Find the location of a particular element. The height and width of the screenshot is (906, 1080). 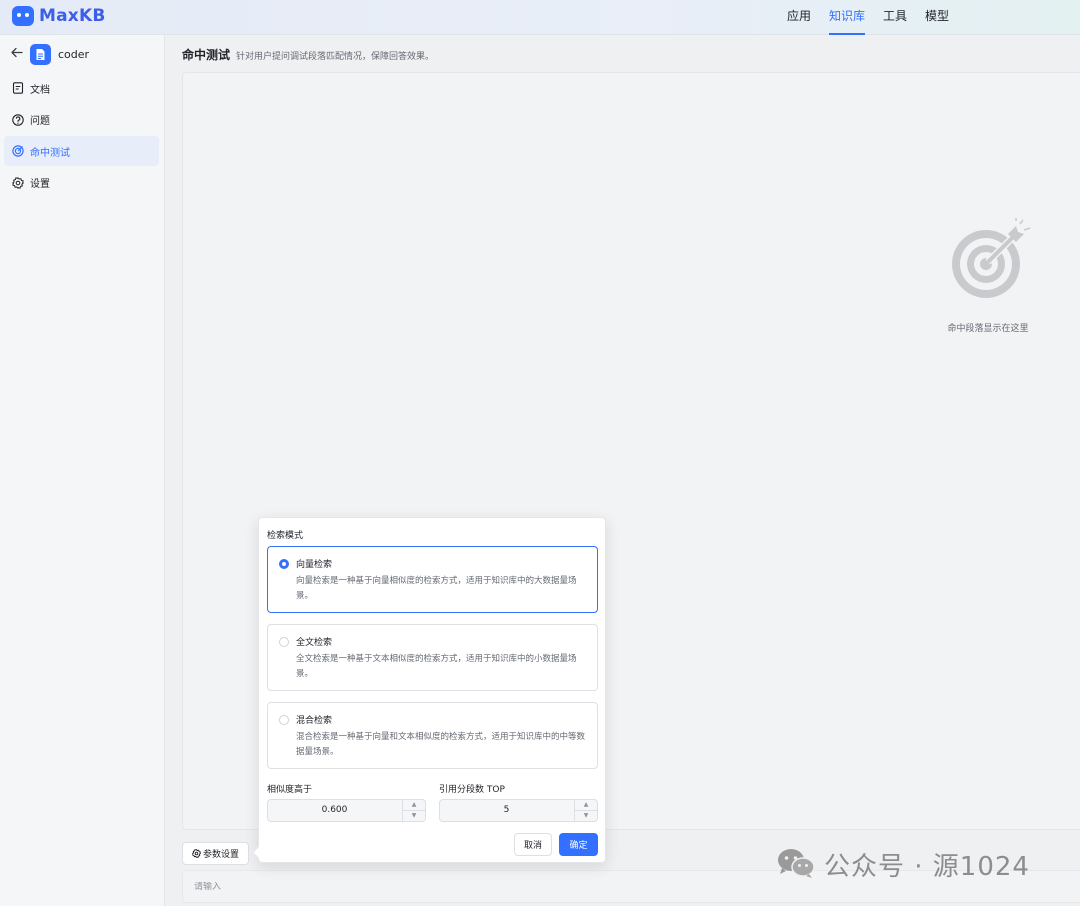

page-title: 命中测试 针对用户提问调试段落匹配情况，保障回答效果。 is located at coordinates (308, 54).